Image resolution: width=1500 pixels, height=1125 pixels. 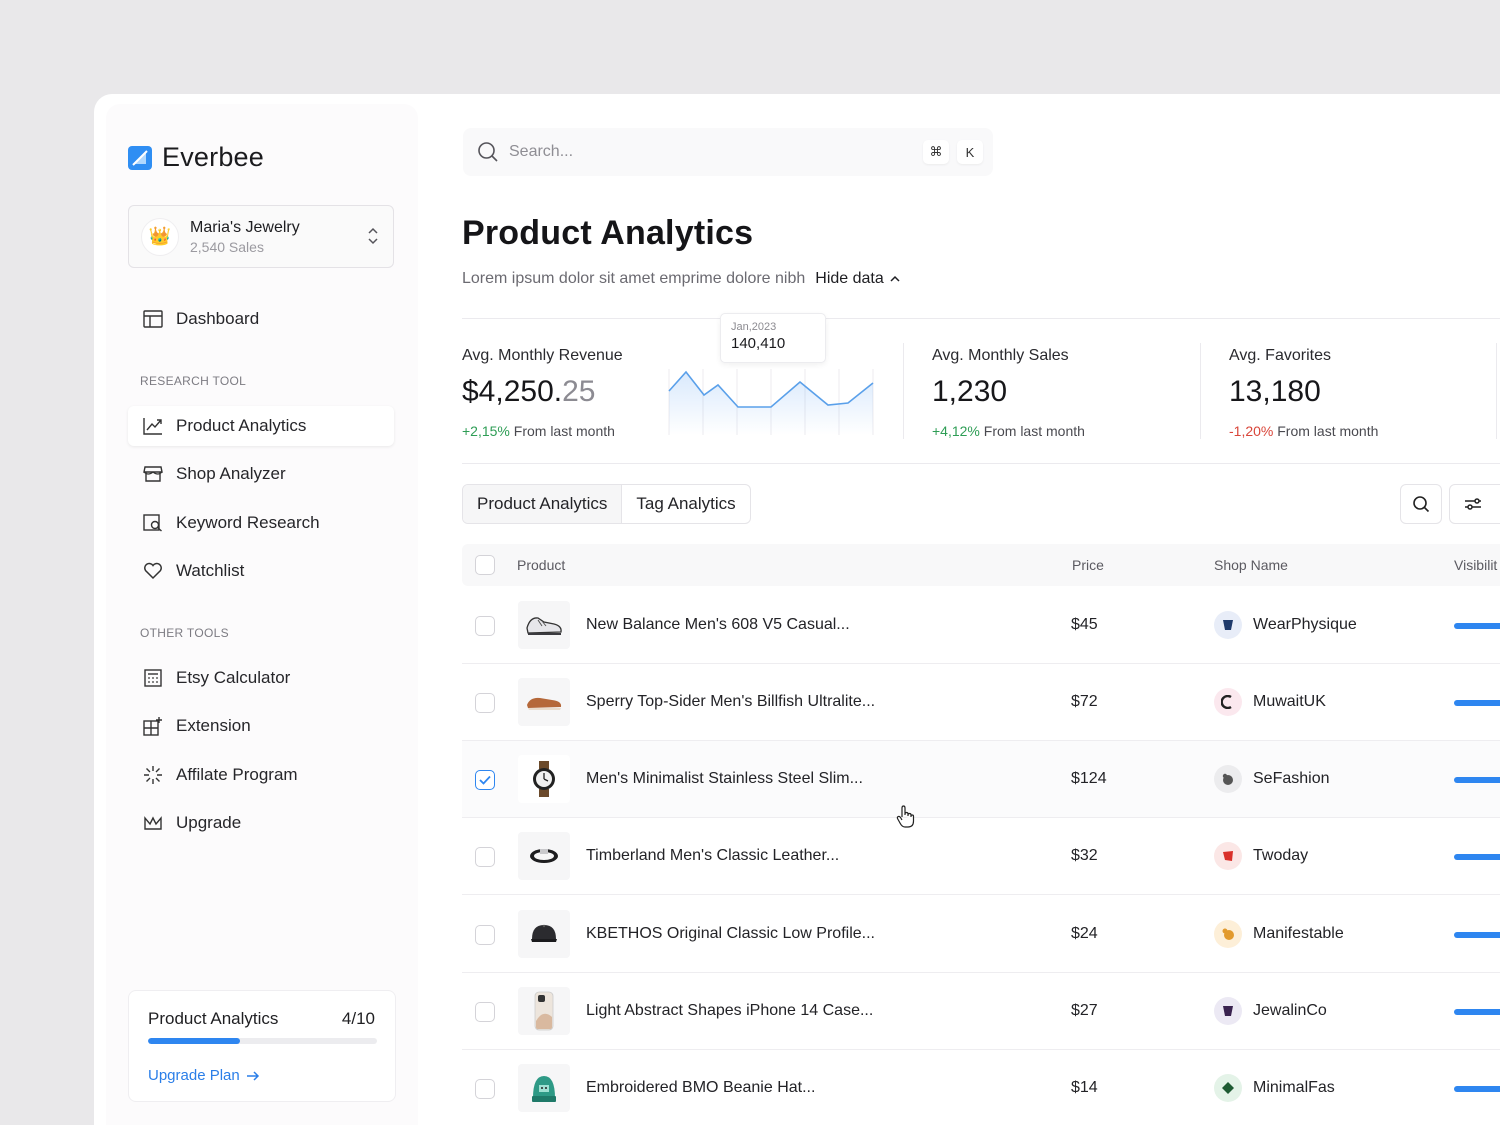 What do you see at coordinates (153, 726) in the screenshot?
I see `extension-icon` at bounding box center [153, 726].